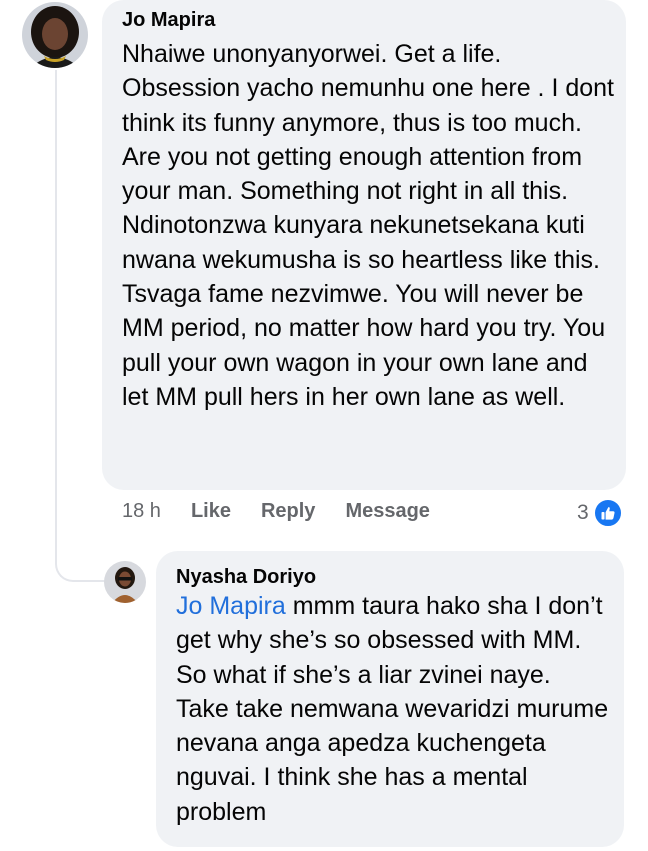 This screenshot has width=648, height=851. Describe the element at coordinates (607, 513) in the screenshot. I see `thumbs-up-icon` at that location.